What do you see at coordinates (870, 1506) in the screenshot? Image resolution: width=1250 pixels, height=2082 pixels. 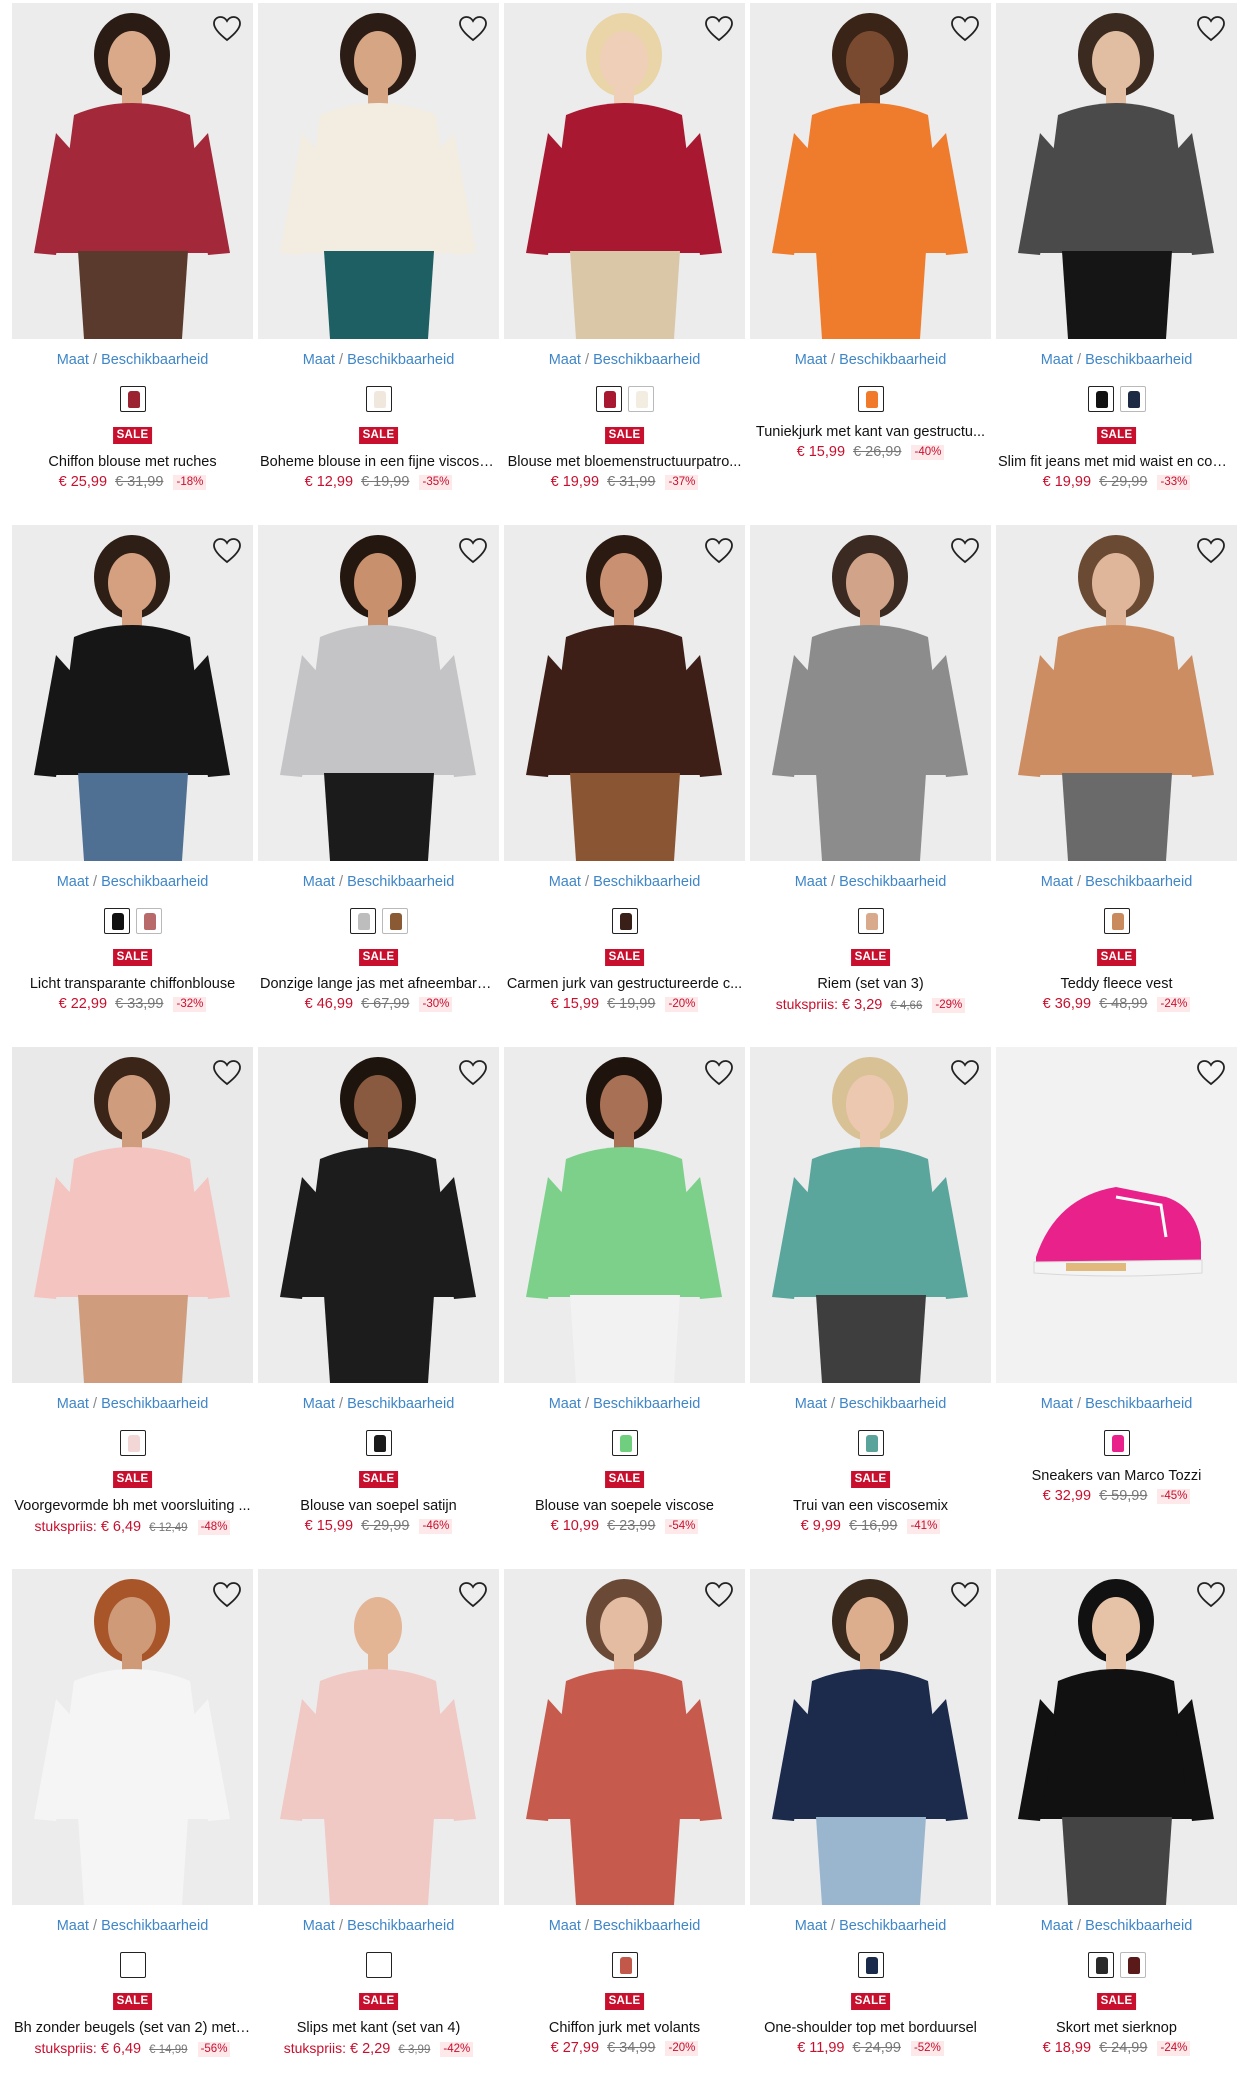 I see `product-name: Trui van een viscosemix` at bounding box center [870, 1506].